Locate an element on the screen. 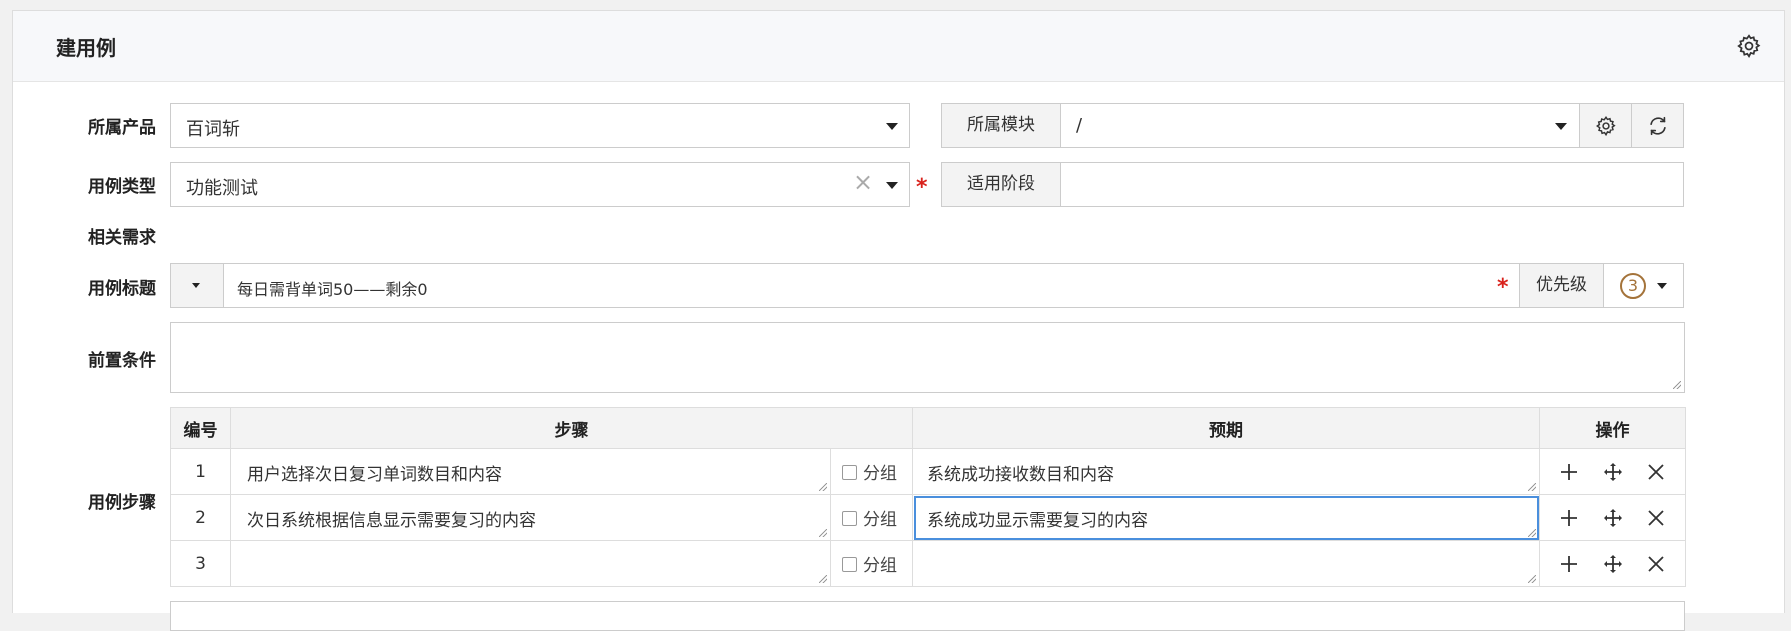 The height and width of the screenshot is (631, 1791). module-value: / is located at coordinates (1079, 125).